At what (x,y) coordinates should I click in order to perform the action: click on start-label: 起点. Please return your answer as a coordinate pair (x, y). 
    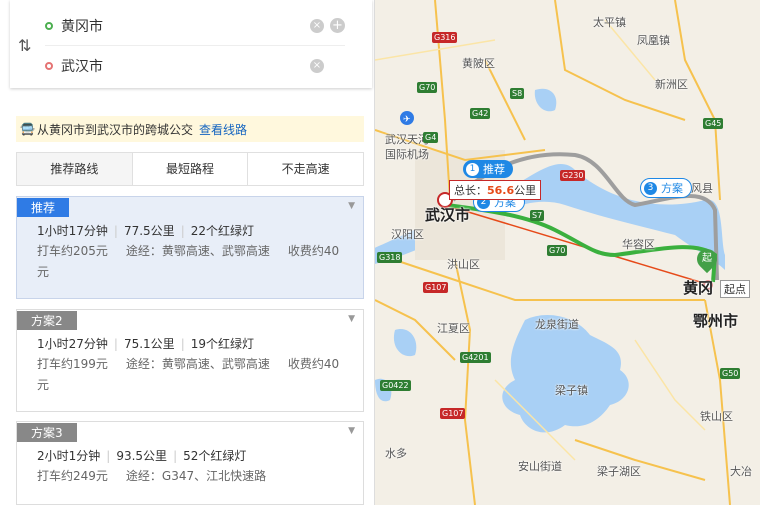
    Looking at the image, I should click on (735, 289).